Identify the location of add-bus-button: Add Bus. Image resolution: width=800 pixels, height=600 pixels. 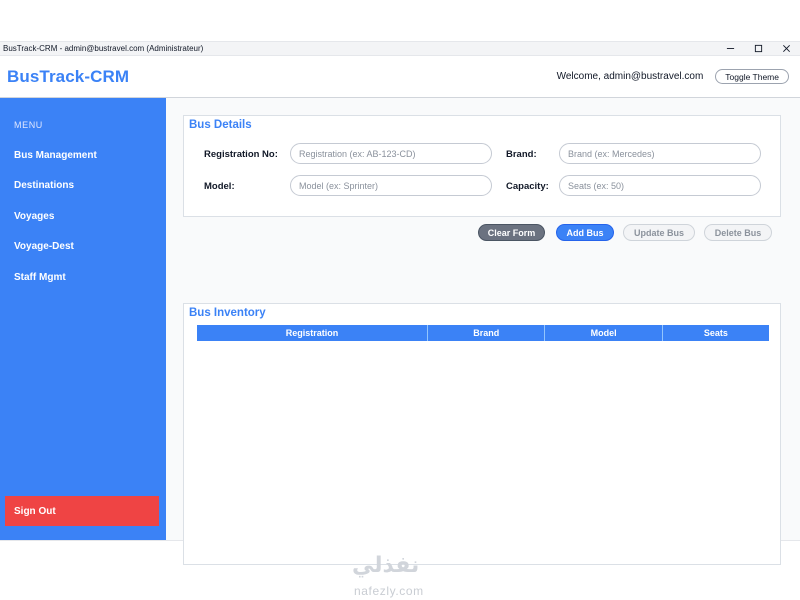
(585, 232).